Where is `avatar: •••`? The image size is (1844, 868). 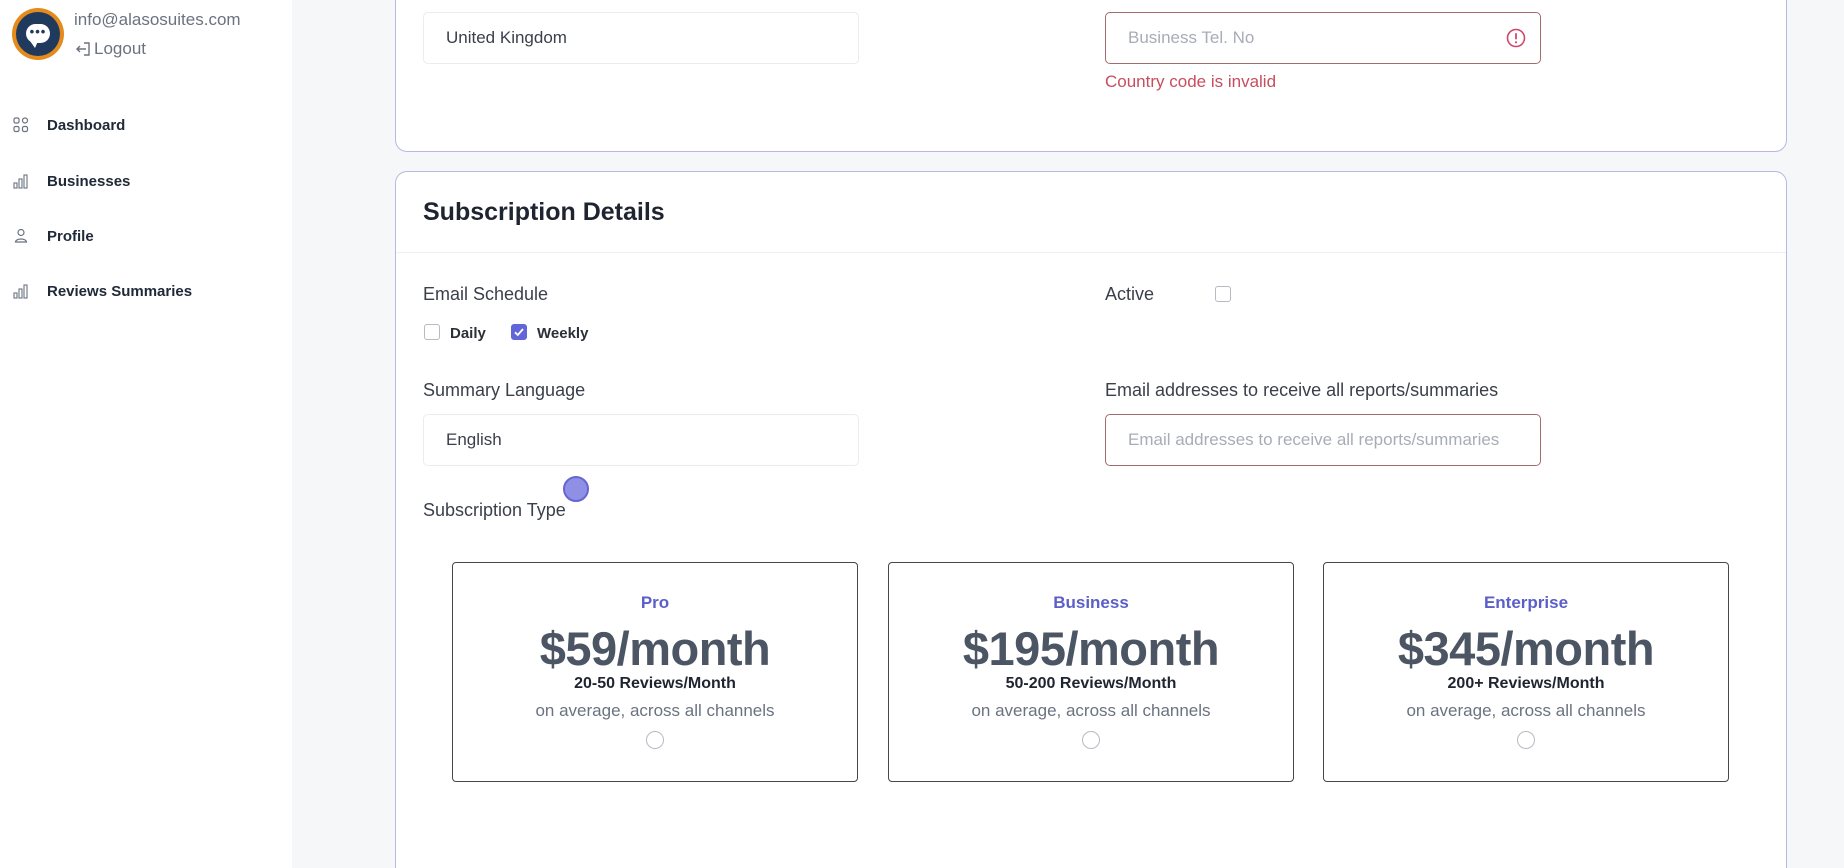
avatar: ••• is located at coordinates (38, 34).